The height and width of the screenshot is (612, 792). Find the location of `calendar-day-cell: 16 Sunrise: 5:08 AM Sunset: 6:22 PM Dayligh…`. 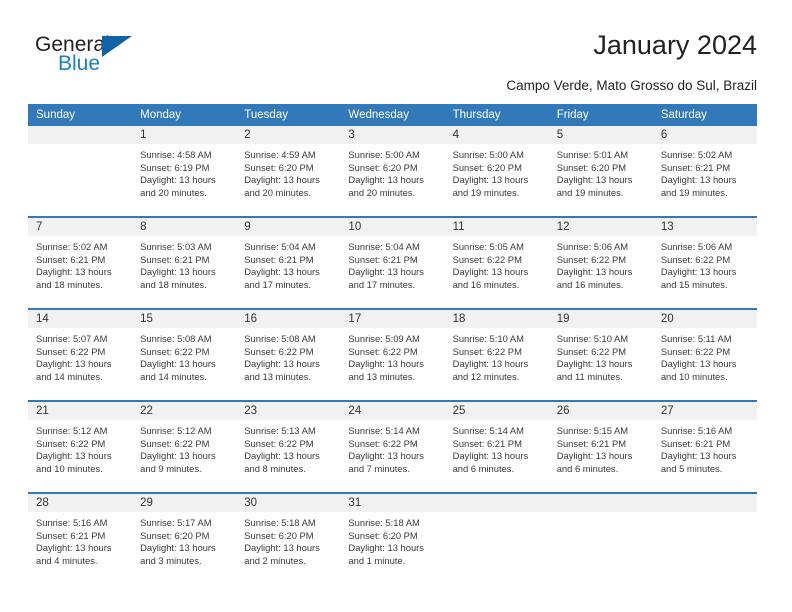

calendar-day-cell: 16 Sunrise: 5:08 AM Sunset: 6:22 PM Dayligh… is located at coordinates (288, 354).